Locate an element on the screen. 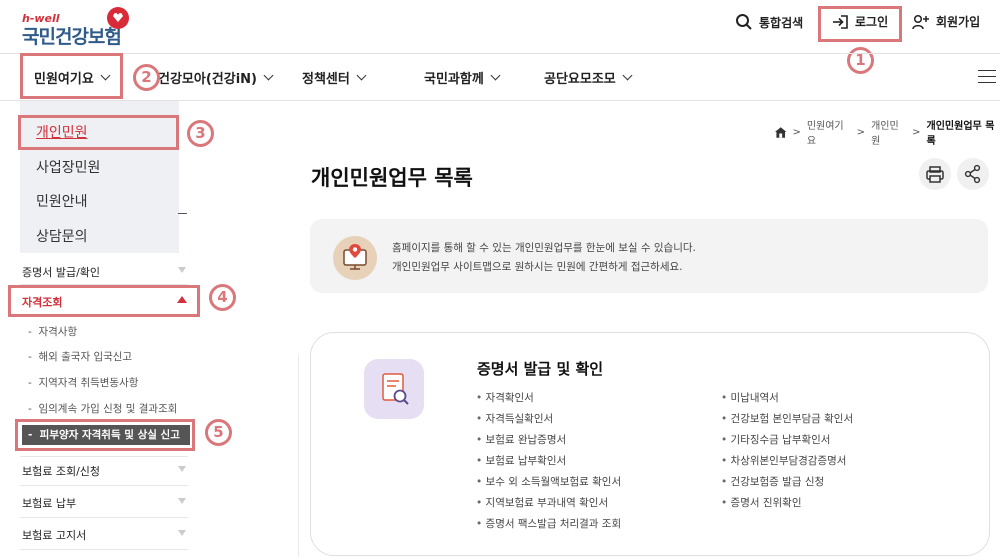 This screenshot has width=1000, height=557. dropdown-item-business: 사업장민원 is located at coordinates (68, 167).